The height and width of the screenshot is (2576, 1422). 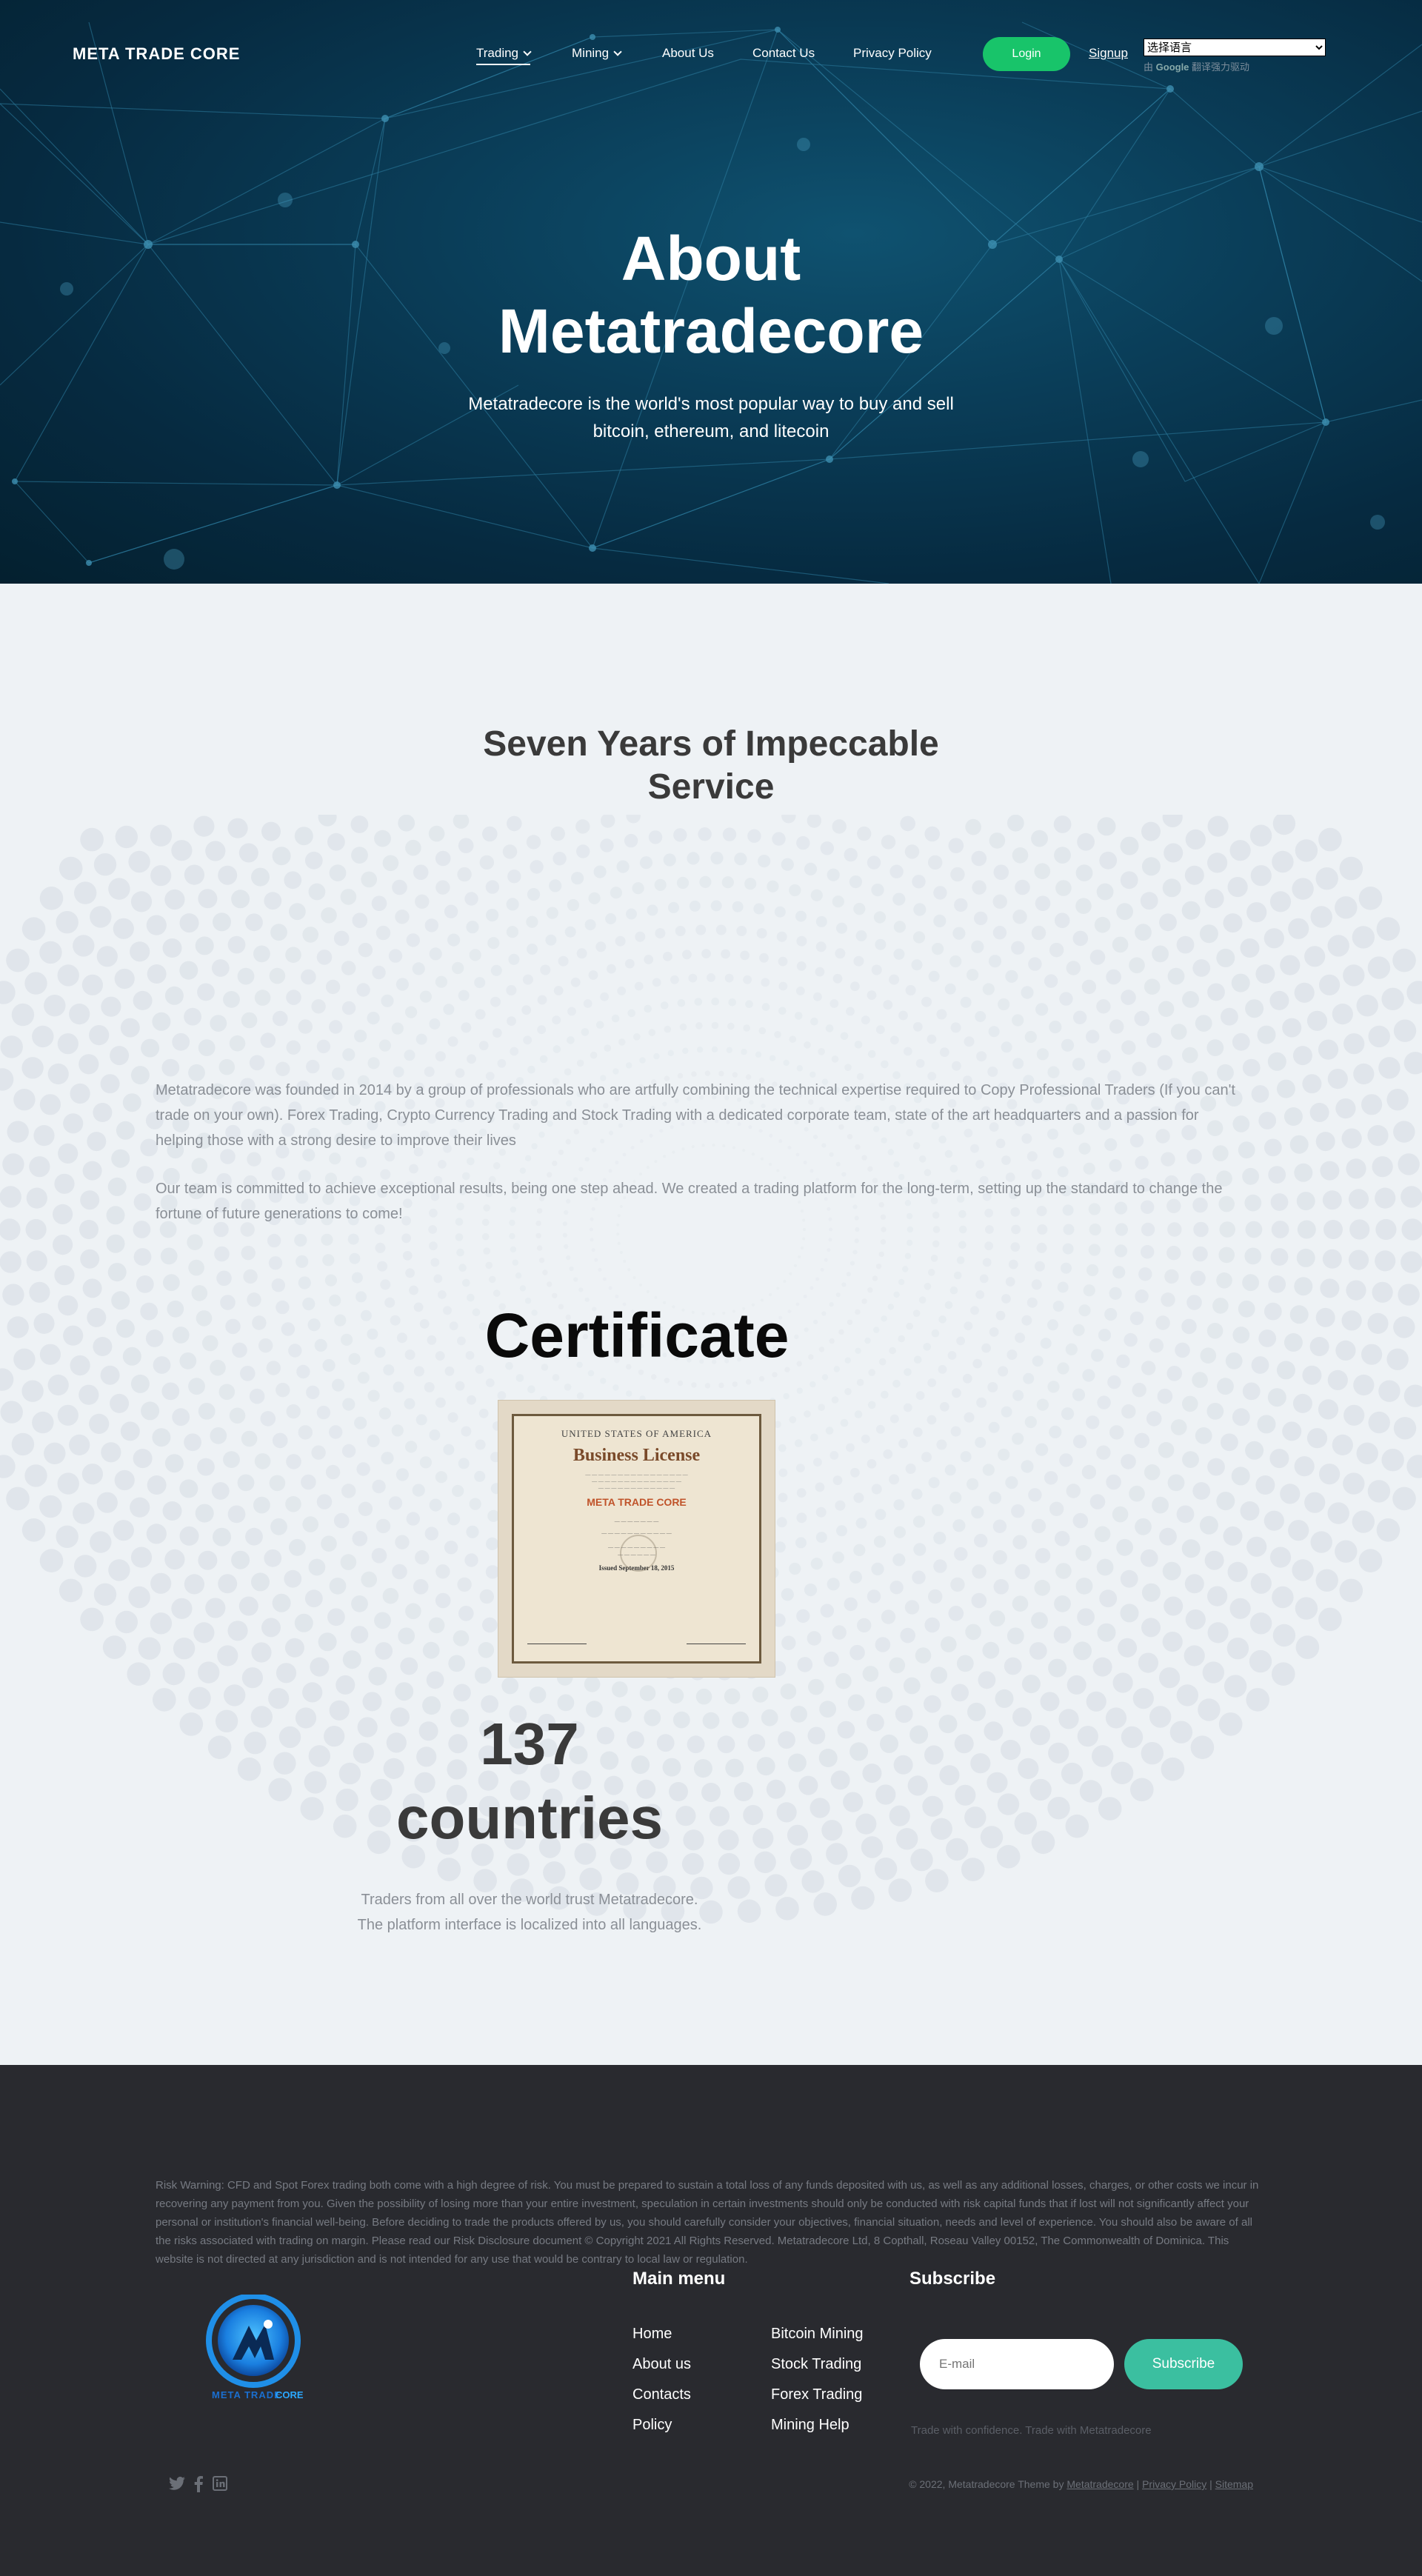 What do you see at coordinates (783, 53) in the screenshot?
I see `nav-contact-us: Contact Us` at bounding box center [783, 53].